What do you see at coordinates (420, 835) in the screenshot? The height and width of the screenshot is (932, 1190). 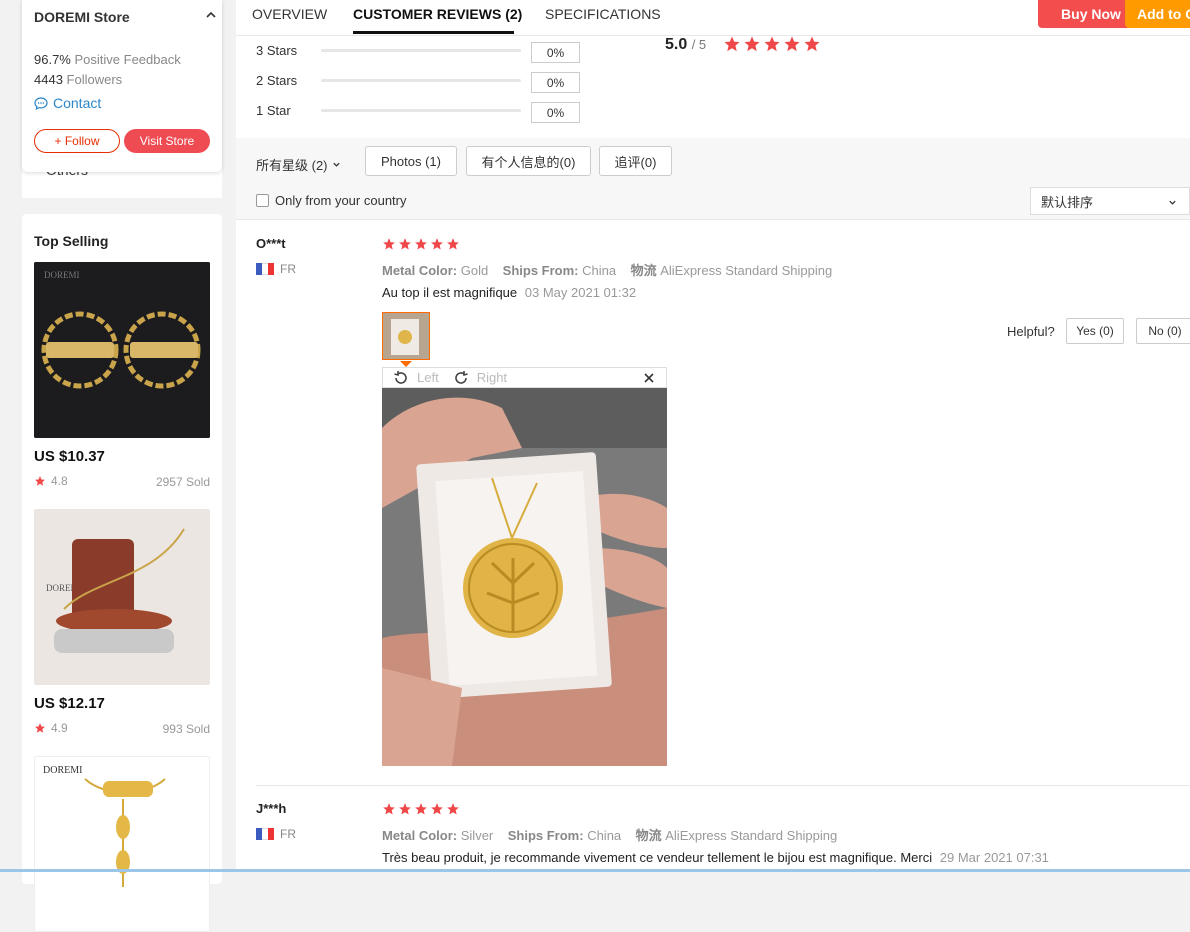 I see `metal-color-label-2: Metal Color:` at bounding box center [420, 835].